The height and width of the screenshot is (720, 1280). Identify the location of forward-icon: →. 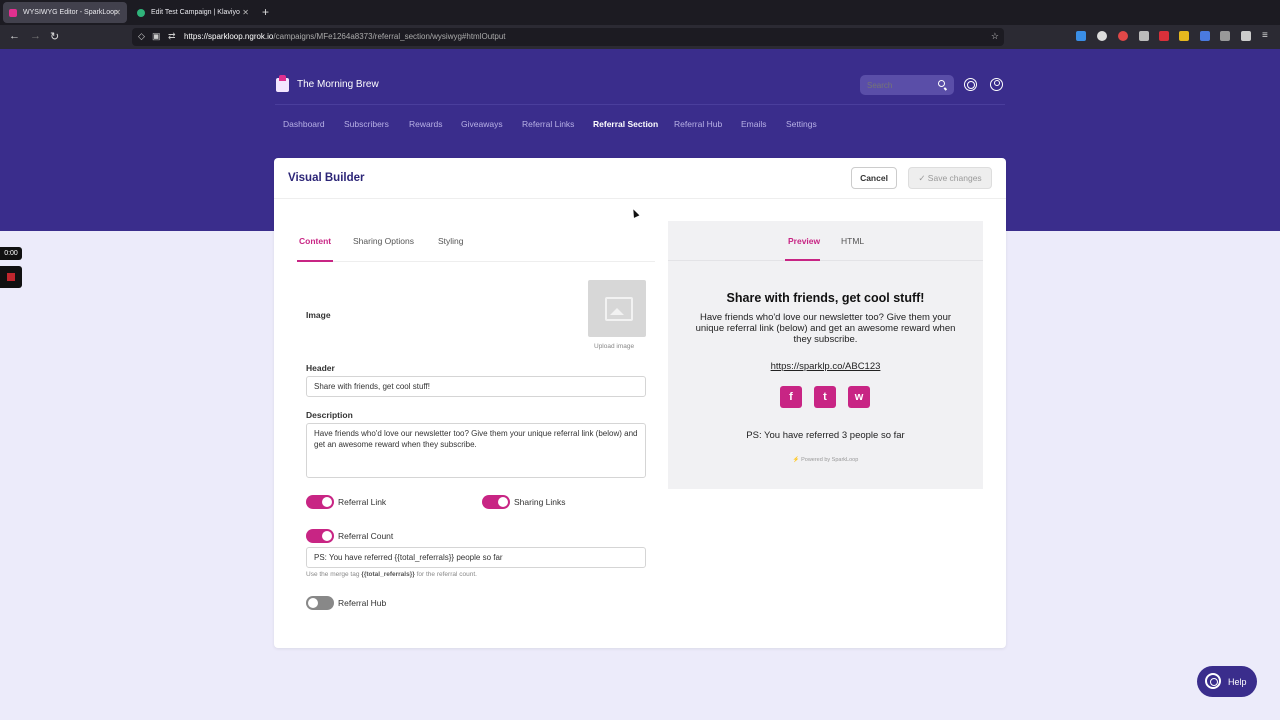
(35, 36).